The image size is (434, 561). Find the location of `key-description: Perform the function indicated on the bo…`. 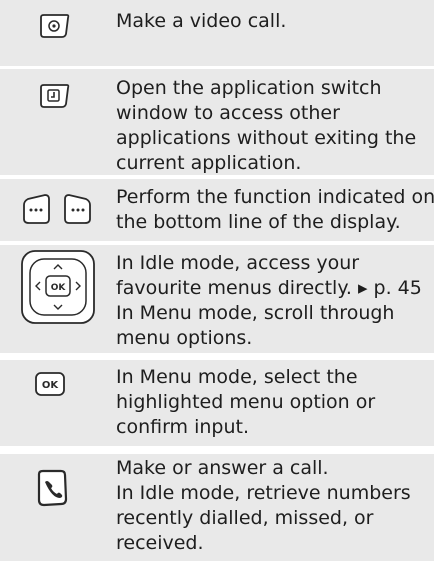

key-description: Perform the function indicated on the bo… is located at coordinates (275, 210).